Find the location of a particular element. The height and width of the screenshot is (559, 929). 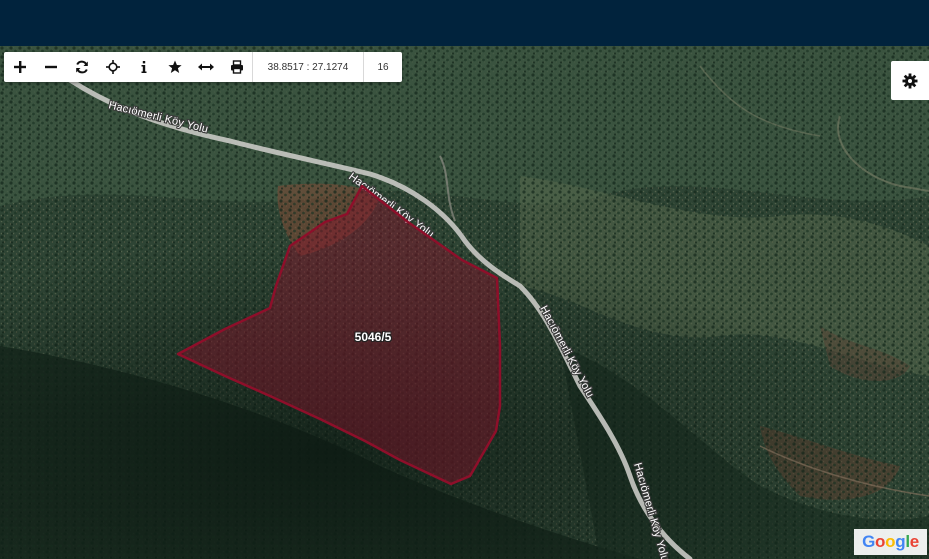

refresh-button is located at coordinates (81, 67).